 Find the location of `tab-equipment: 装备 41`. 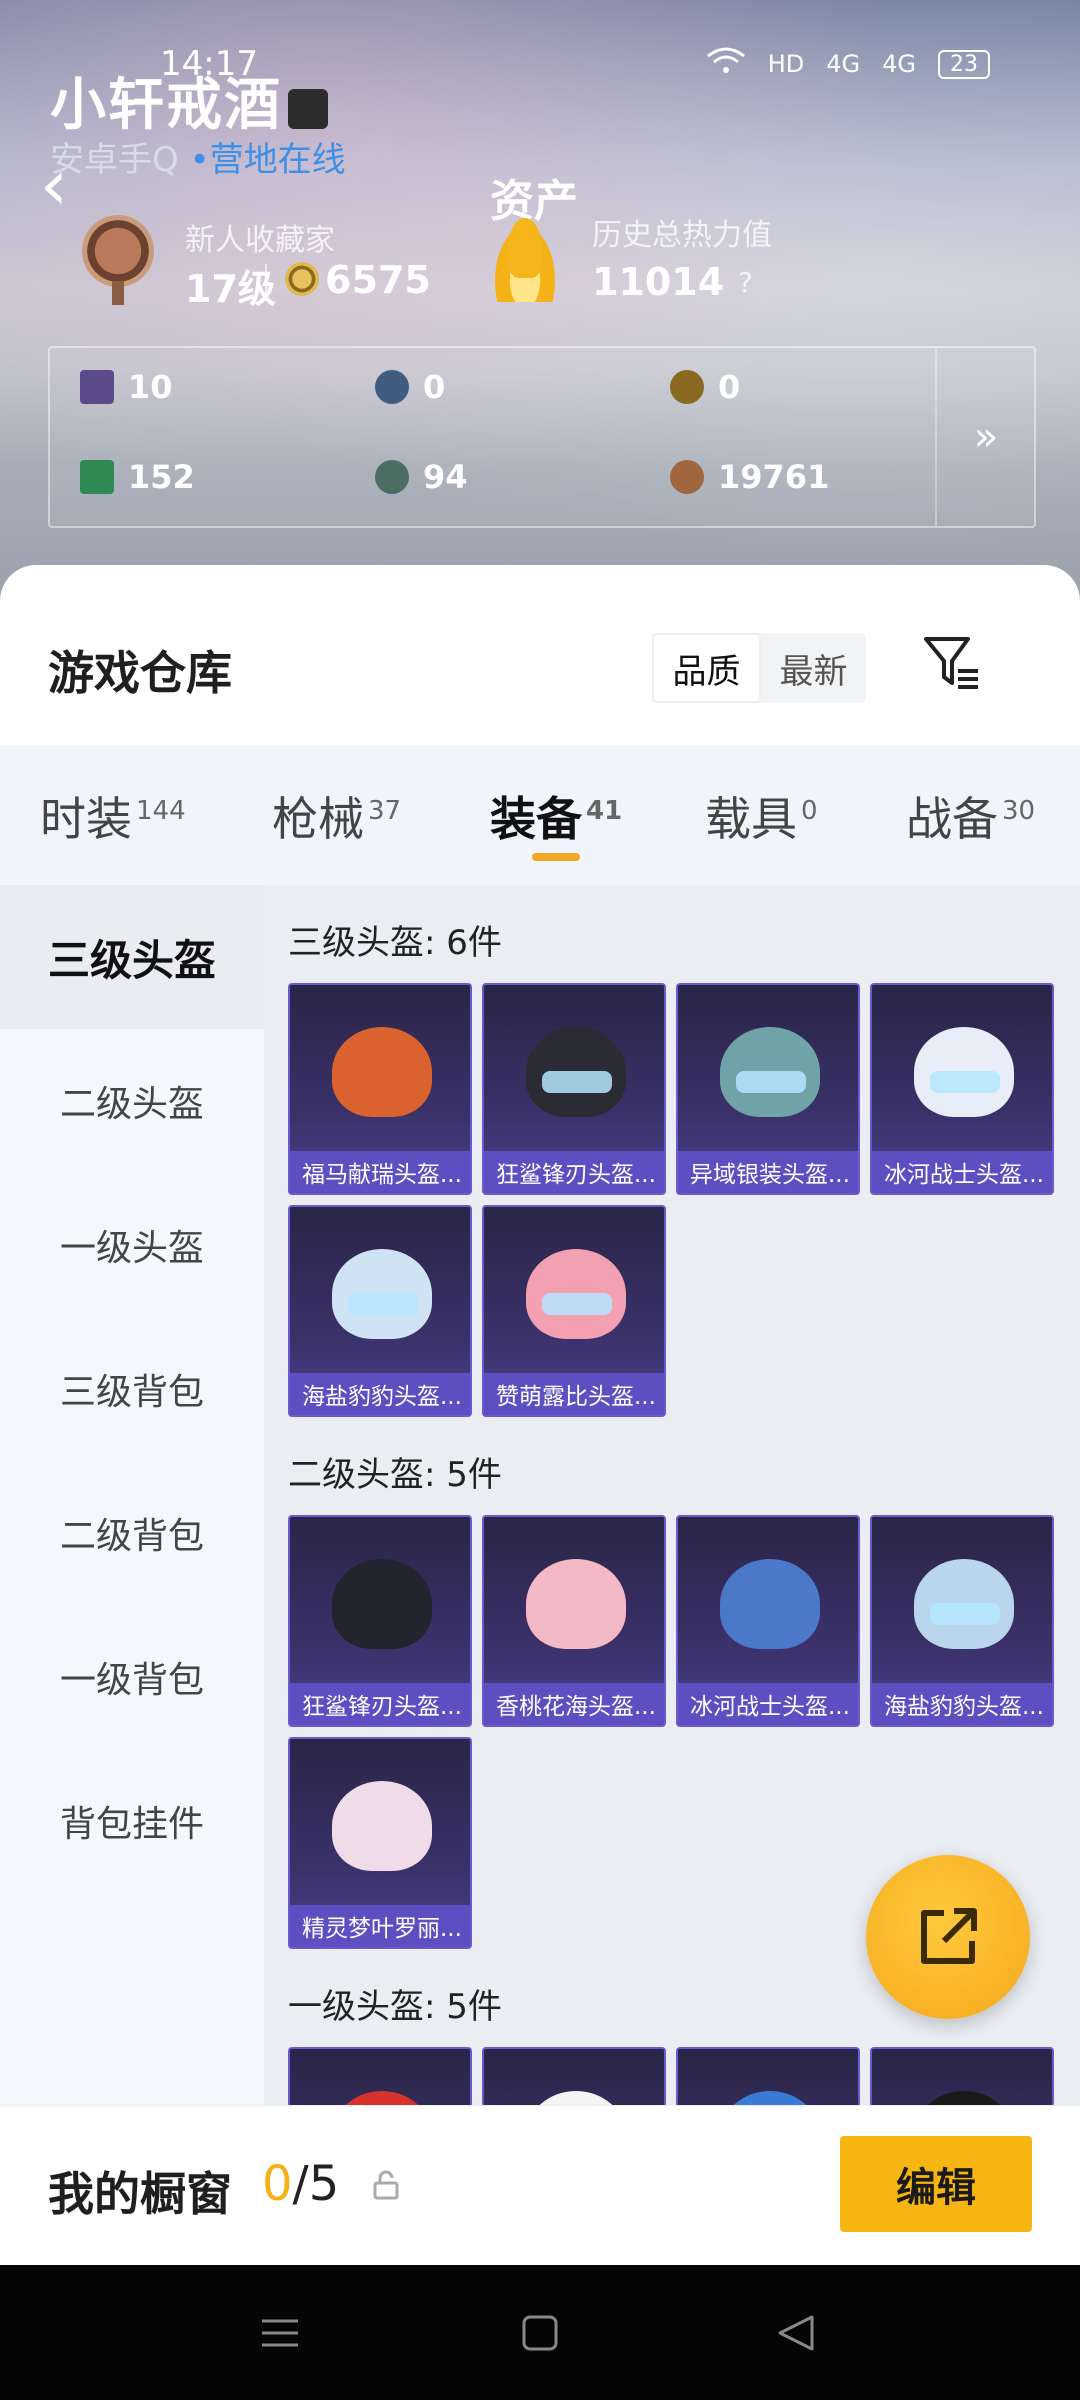

tab-equipment: 装备 41 is located at coordinates (556, 816).